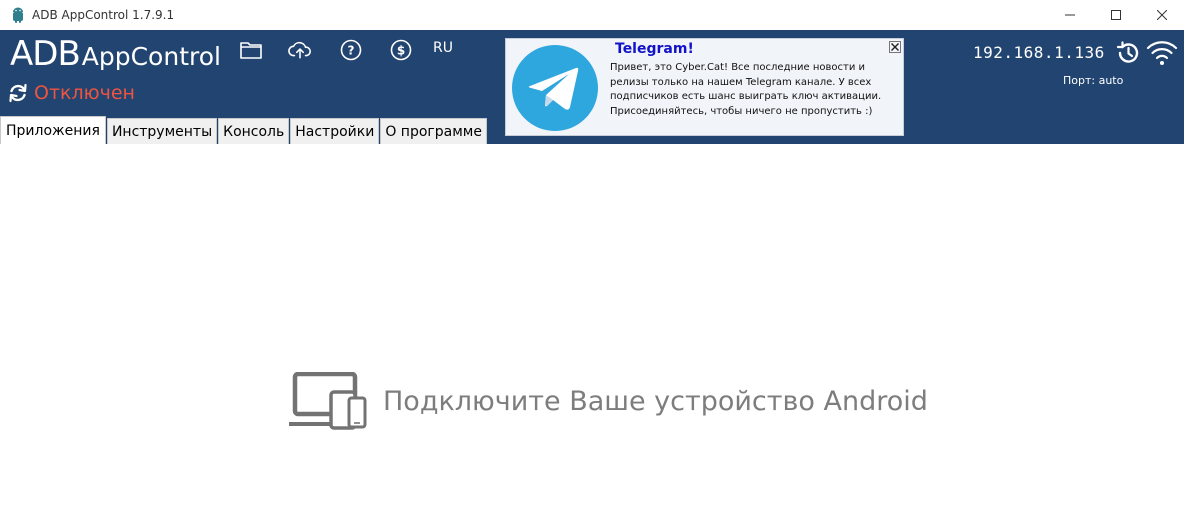 The image size is (1184, 513). I want to click on cloud-upload-button, so click(300, 50).